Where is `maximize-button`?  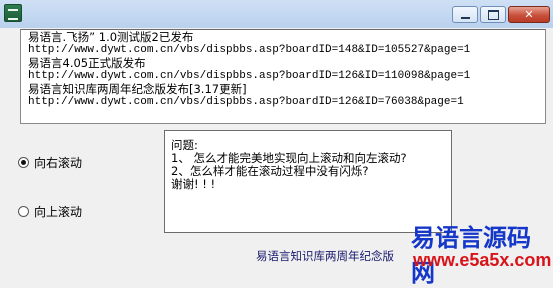 maximize-button is located at coordinates (493, 14).